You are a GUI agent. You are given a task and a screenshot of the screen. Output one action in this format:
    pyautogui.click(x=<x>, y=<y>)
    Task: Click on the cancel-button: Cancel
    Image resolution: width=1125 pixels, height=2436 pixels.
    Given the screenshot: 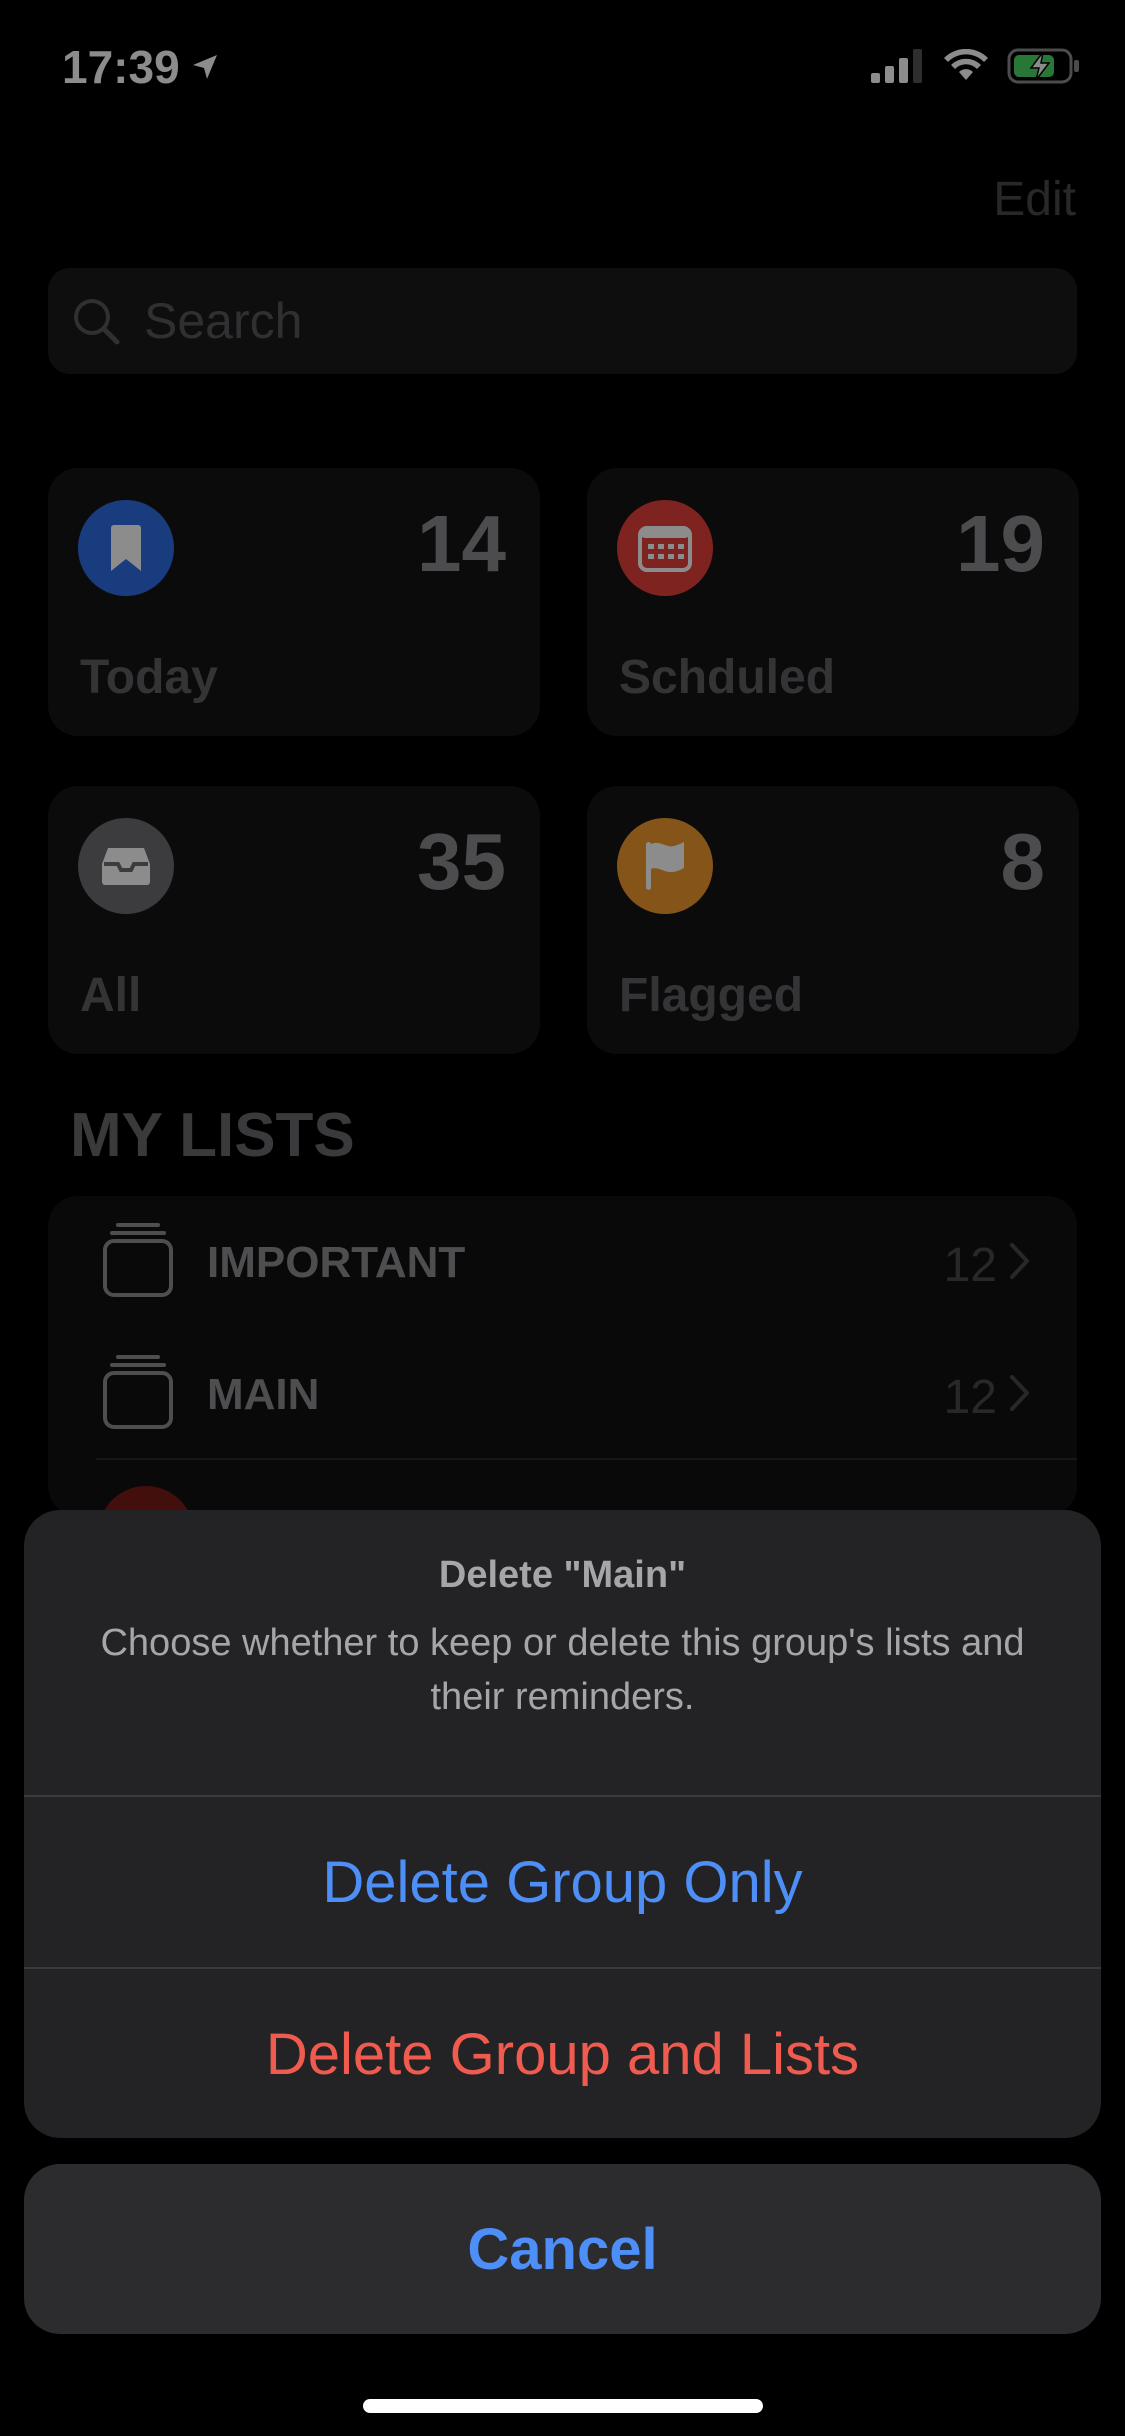 What is the action you would take?
    pyautogui.click(x=562, y=2249)
    